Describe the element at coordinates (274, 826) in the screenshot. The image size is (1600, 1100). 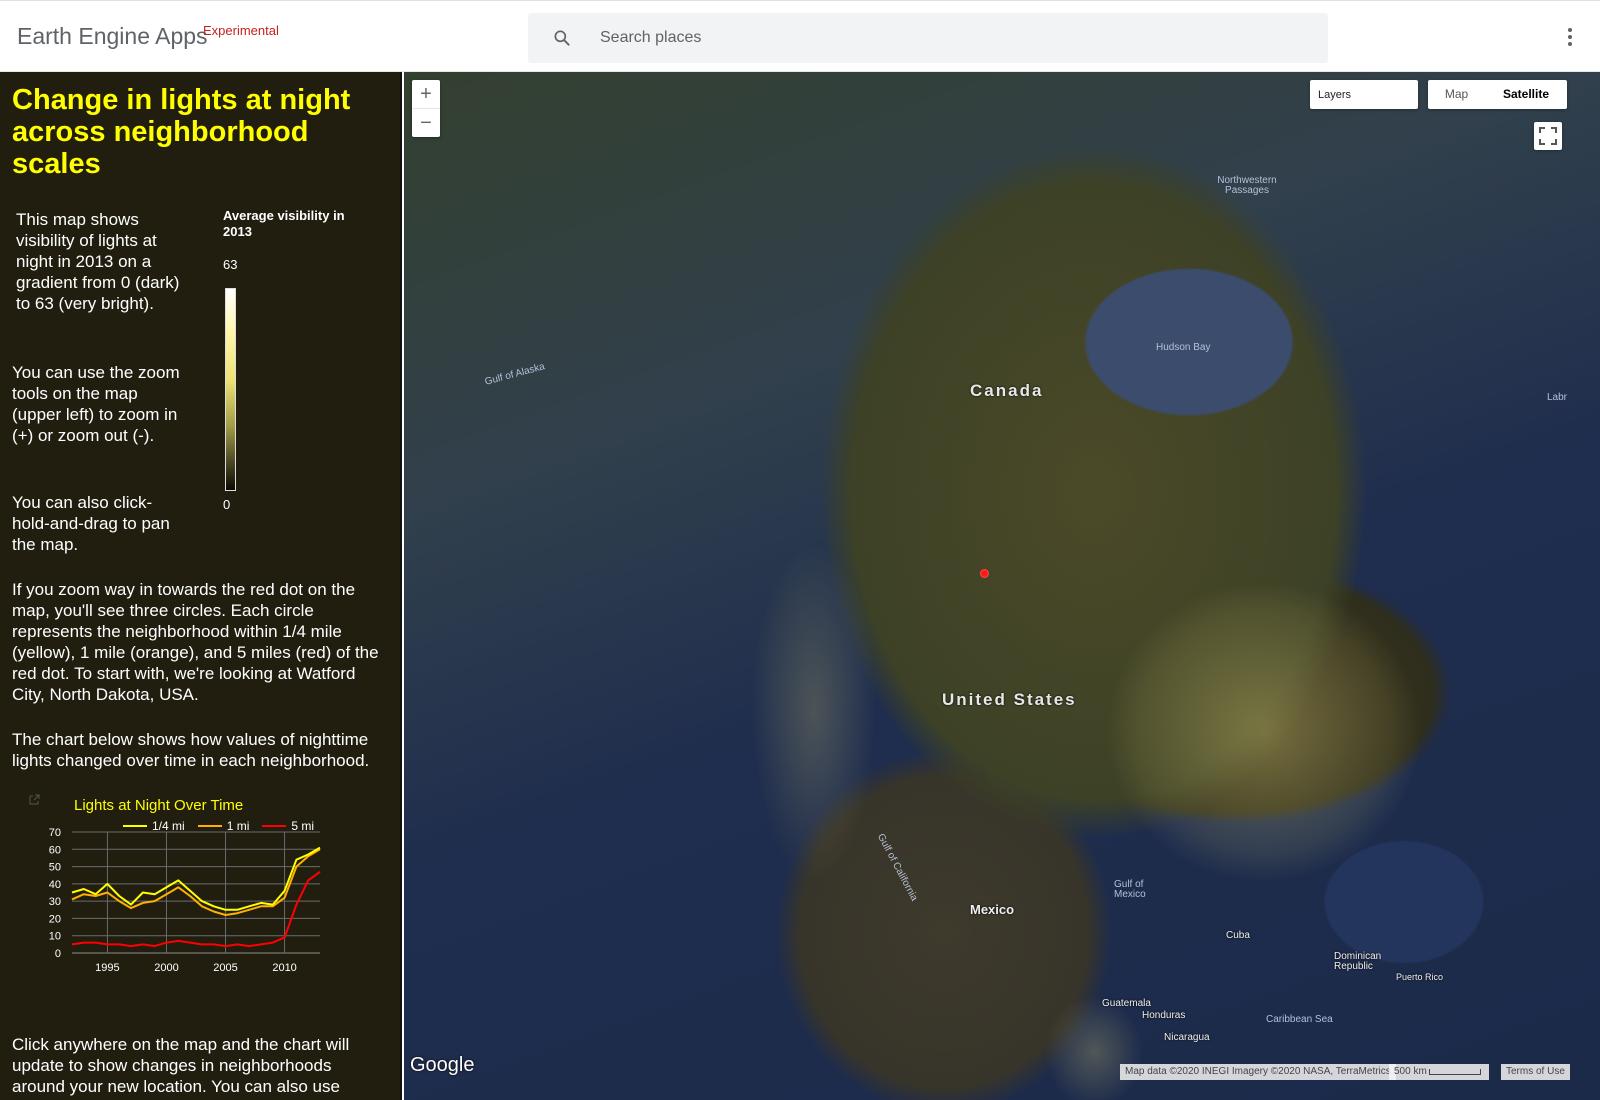
I see `legend-swatch-five-mile` at that location.